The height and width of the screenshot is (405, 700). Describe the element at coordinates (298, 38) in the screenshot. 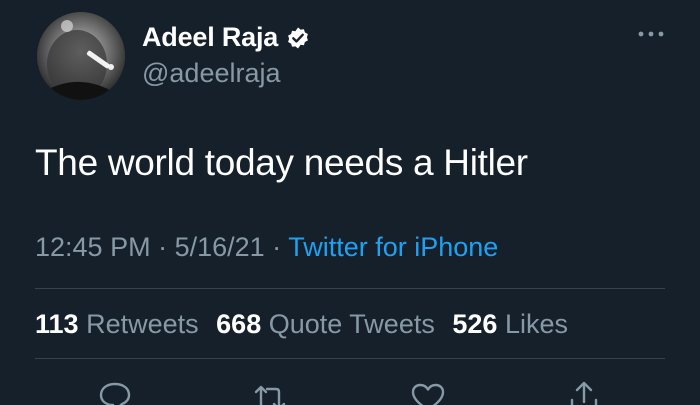

I see `verified-badge-icon` at that location.